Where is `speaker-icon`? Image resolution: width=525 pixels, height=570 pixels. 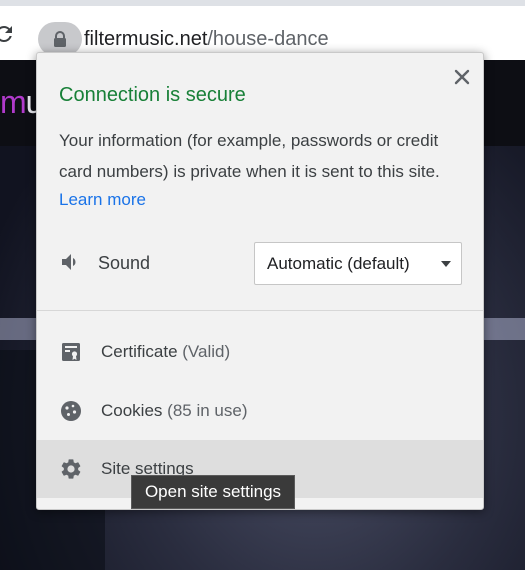
speaker-icon is located at coordinates (69, 262).